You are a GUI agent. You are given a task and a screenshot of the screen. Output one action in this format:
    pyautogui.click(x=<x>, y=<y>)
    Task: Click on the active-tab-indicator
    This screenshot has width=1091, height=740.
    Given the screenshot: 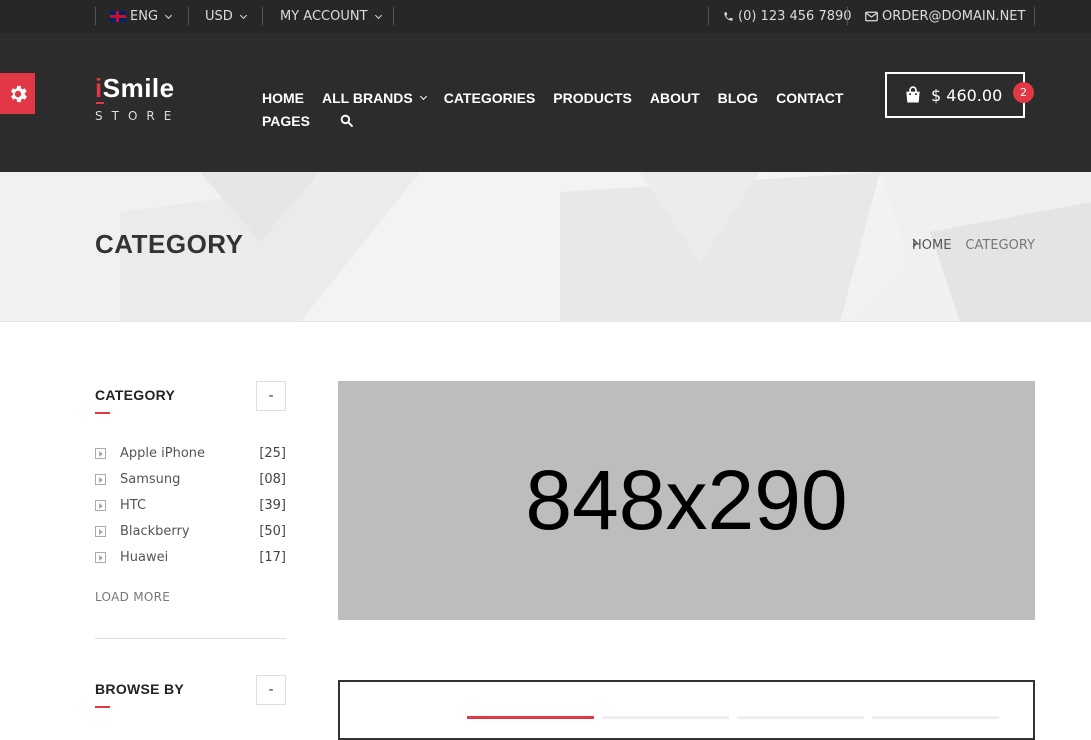 What is the action you would take?
    pyautogui.click(x=530, y=717)
    